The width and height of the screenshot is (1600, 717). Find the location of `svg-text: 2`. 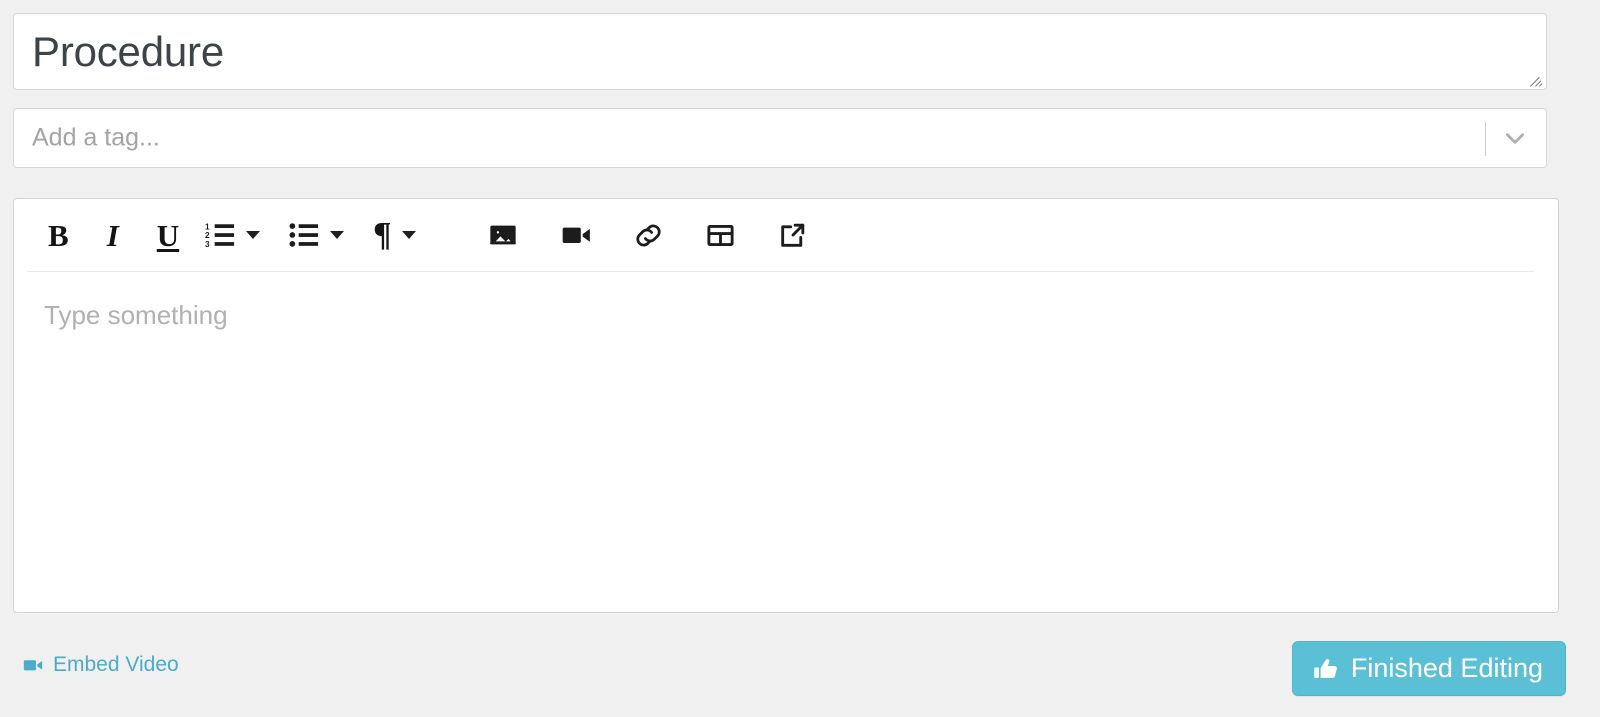

svg-text: 2 is located at coordinates (207, 235).